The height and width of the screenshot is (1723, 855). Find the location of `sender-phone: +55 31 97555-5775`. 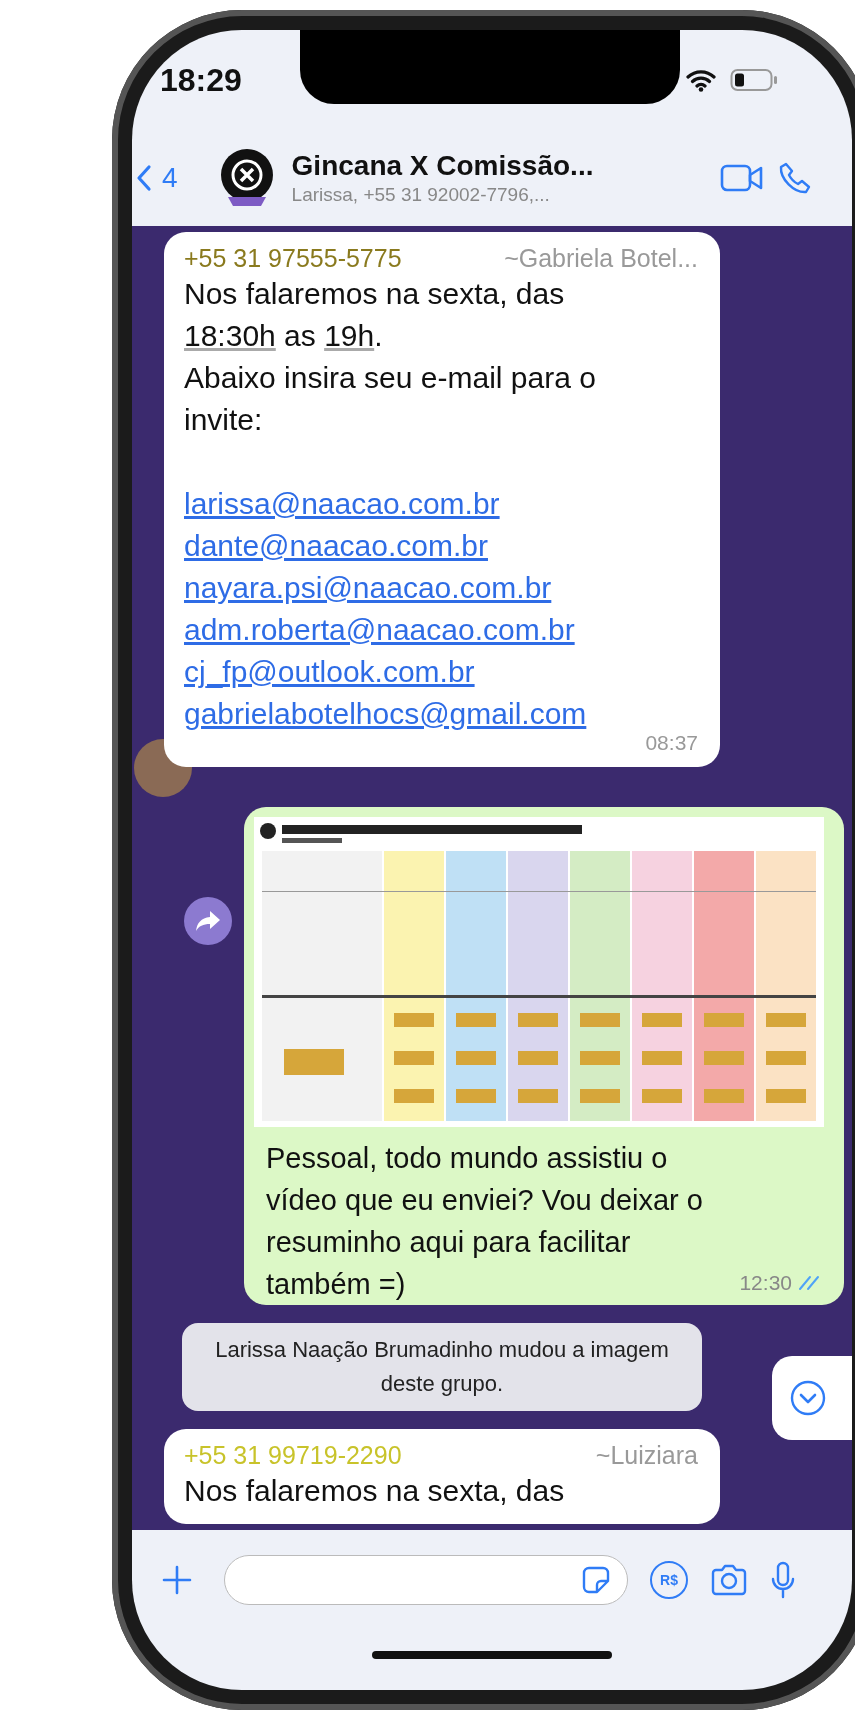

sender-phone: +55 31 97555-5775 is located at coordinates (293, 258).